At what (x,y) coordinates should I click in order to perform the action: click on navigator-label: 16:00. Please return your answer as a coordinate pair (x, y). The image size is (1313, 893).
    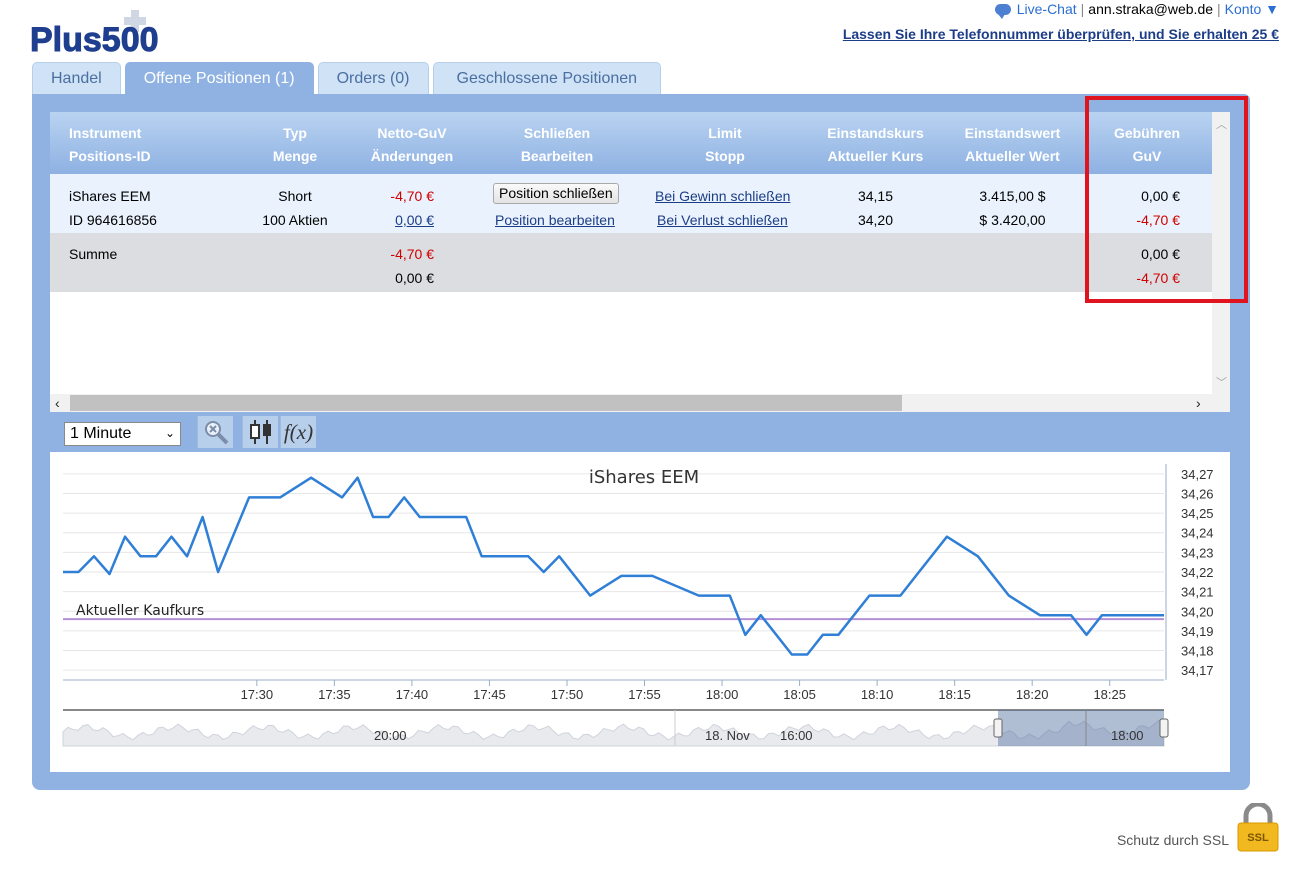
    Looking at the image, I should click on (796, 735).